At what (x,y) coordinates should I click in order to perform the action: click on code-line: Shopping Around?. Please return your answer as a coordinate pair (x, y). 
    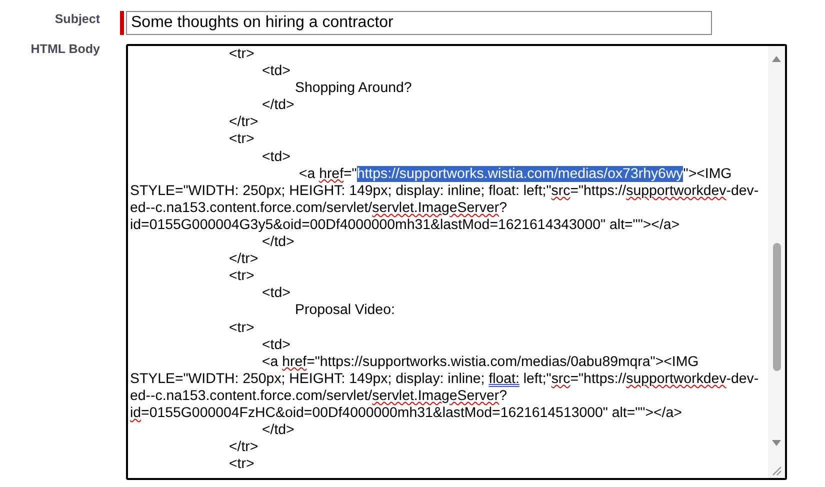
    Looking at the image, I should click on (353, 89).